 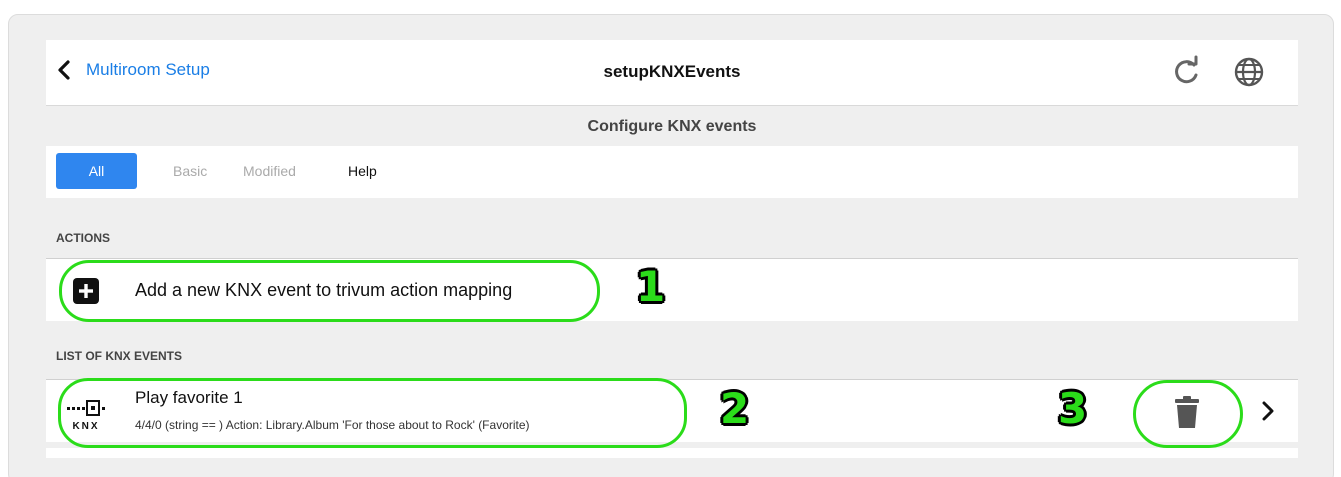 What do you see at coordinates (362, 171) in the screenshot?
I see `tab-help: Help` at bounding box center [362, 171].